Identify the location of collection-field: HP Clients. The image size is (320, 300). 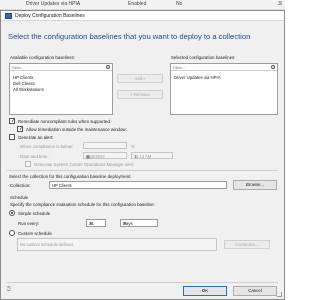
(138, 185).